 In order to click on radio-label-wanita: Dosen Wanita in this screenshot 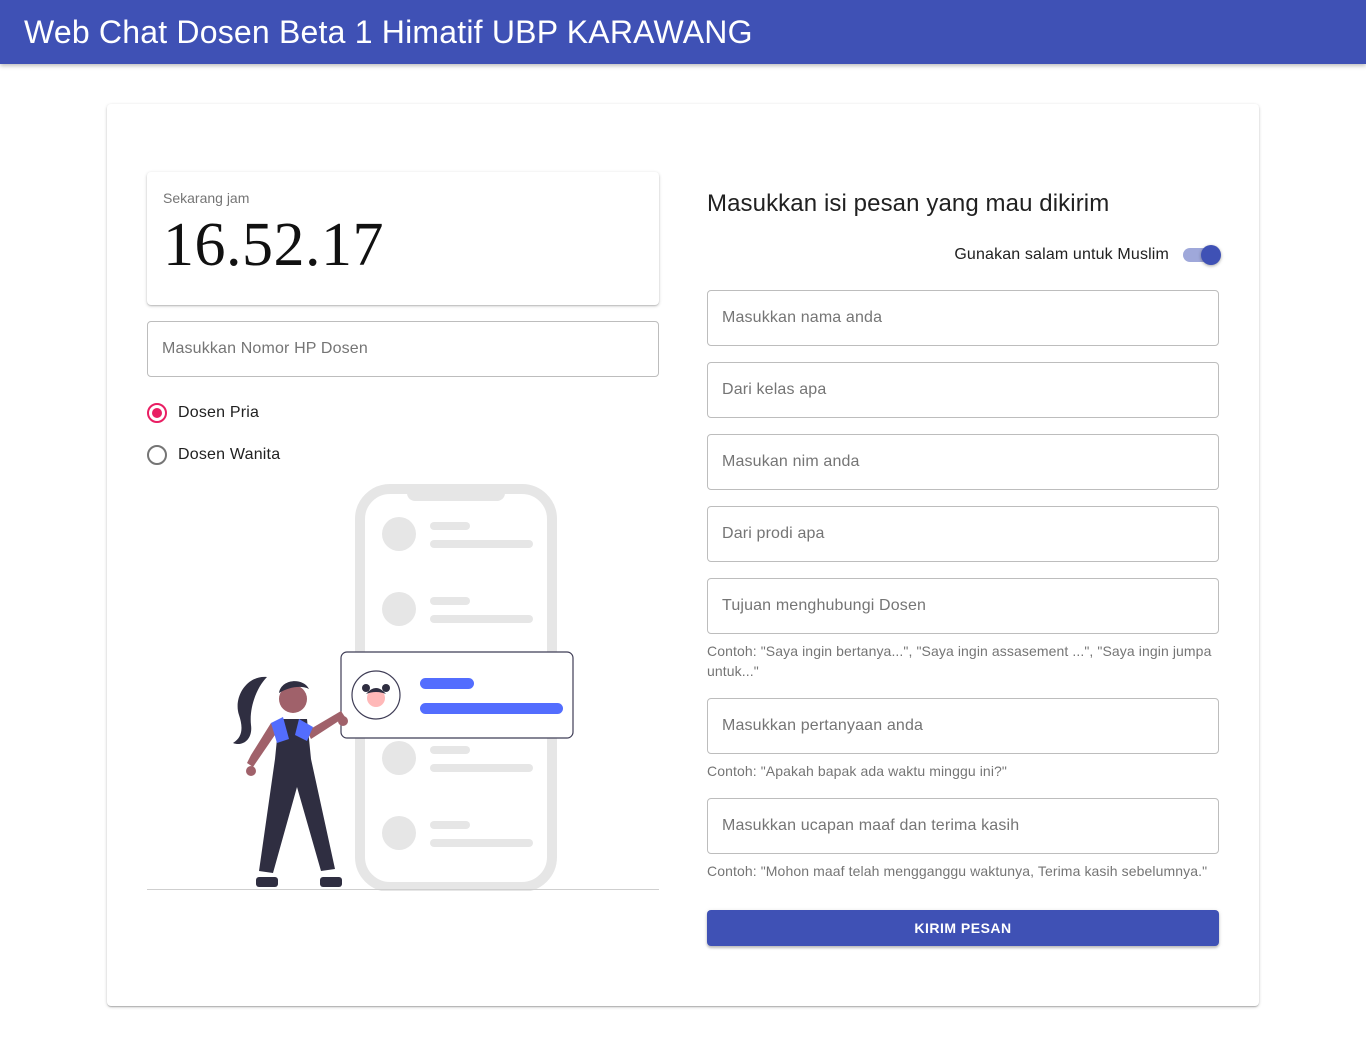, I will do `click(229, 454)`.